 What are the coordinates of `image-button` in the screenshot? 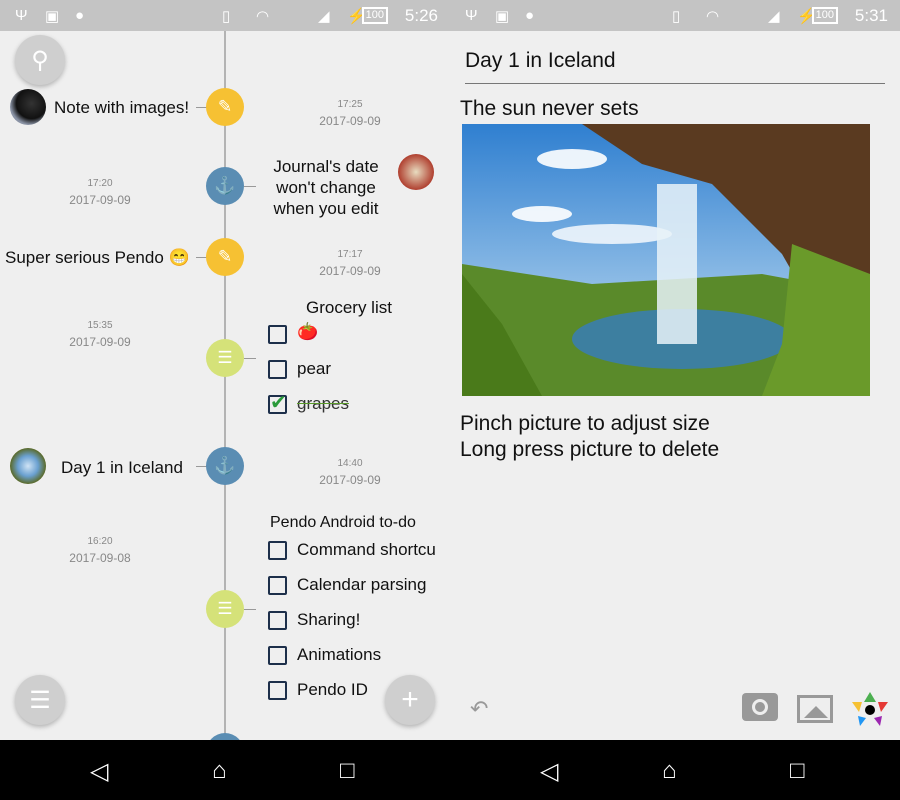 It's located at (815, 709).